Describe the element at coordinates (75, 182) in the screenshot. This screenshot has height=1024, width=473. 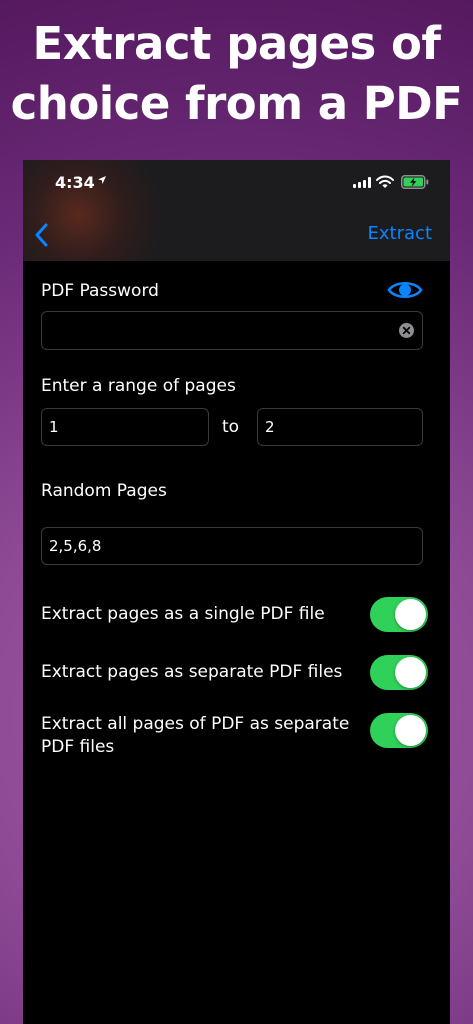
I see `status-time: 4:34` at that location.